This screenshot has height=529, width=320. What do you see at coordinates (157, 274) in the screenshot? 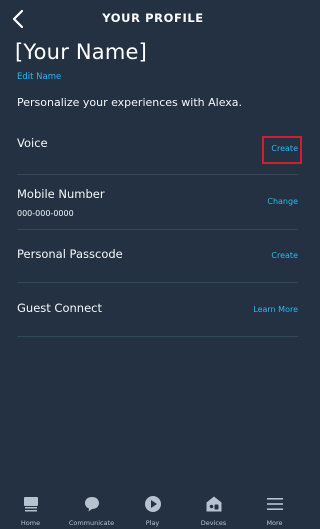
I see `personal-passcode-row: Personal Passcode Create` at bounding box center [157, 274].